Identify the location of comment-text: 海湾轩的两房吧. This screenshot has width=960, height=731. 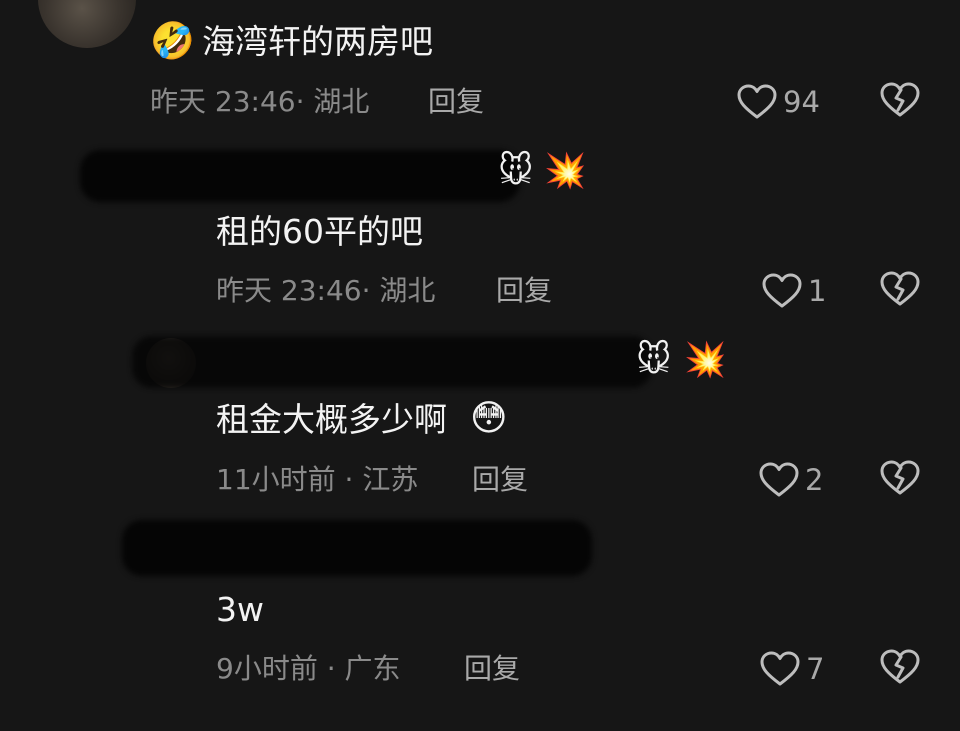
(317, 41).